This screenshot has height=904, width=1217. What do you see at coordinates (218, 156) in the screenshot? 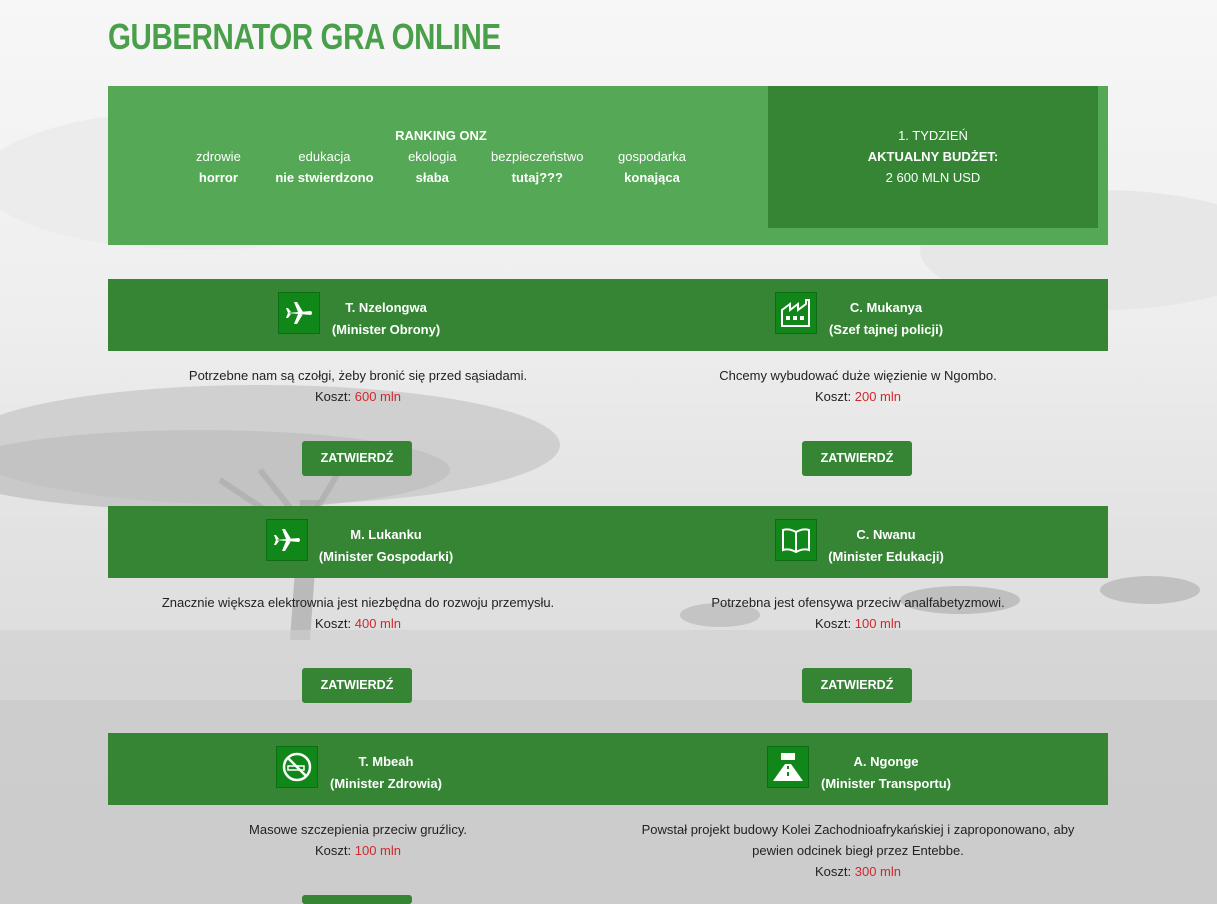
I see `ranking-label: zdrowie` at bounding box center [218, 156].